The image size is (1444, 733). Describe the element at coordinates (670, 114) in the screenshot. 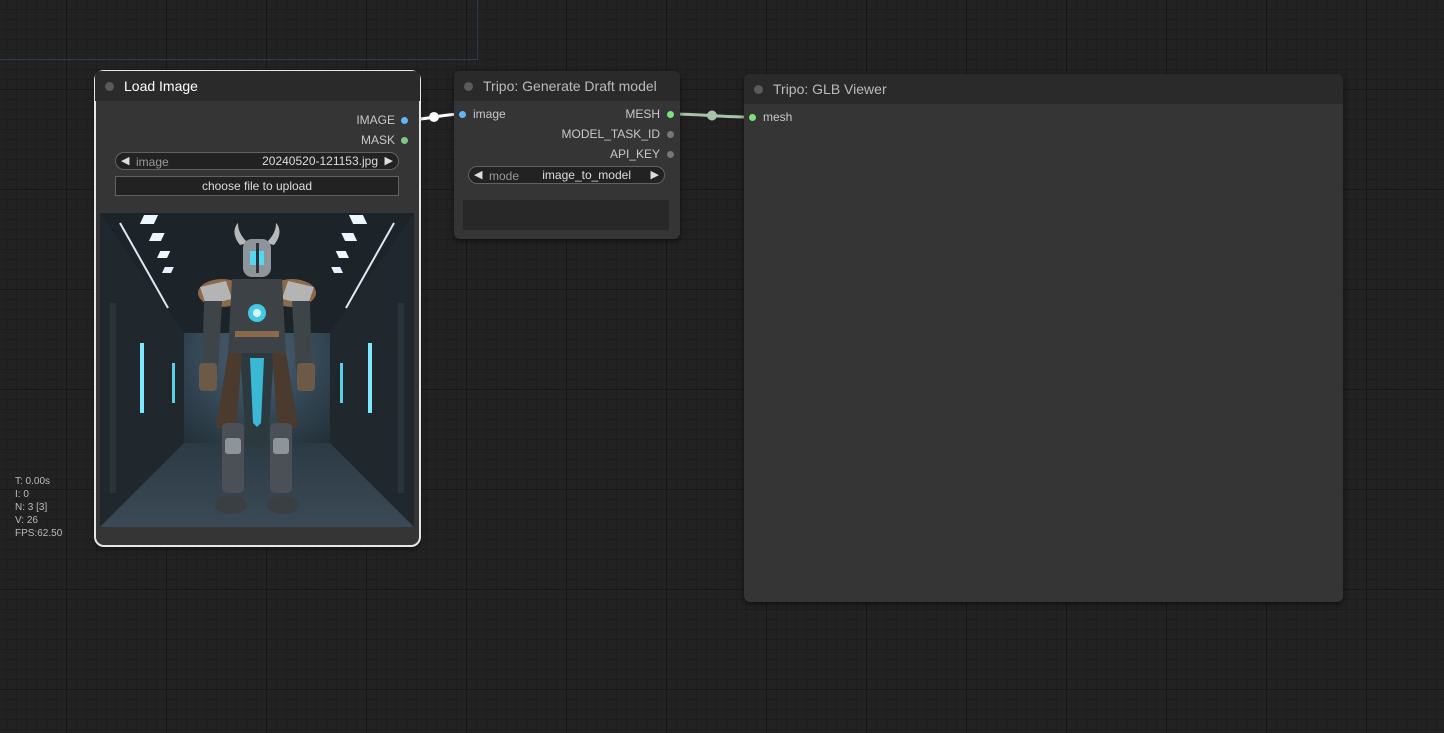

I see `output-slot-mesh` at that location.